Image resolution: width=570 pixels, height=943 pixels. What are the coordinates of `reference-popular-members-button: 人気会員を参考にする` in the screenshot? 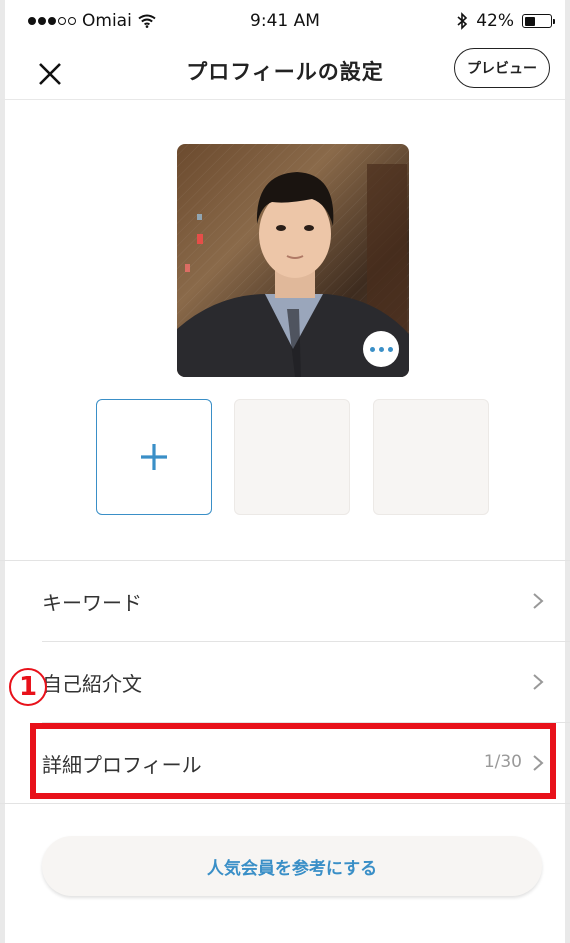 It's located at (292, 866).